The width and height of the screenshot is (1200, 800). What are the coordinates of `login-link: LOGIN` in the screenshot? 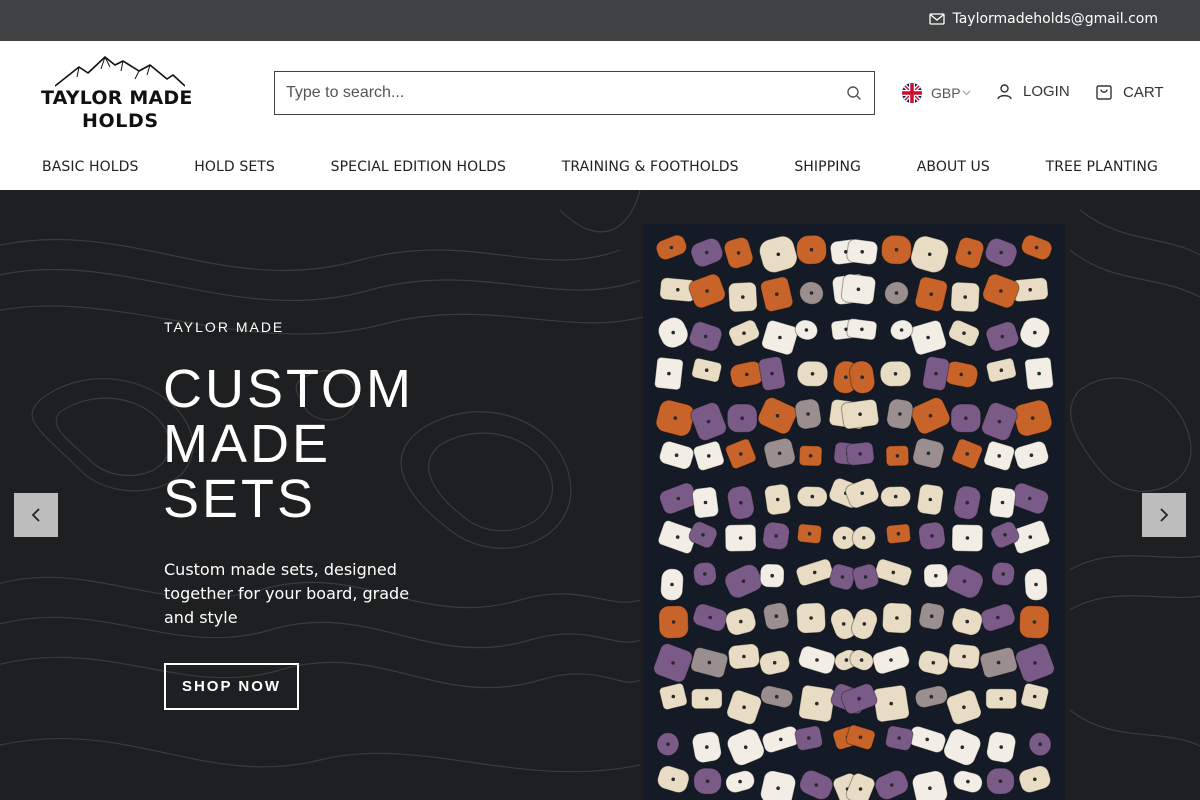 It's located at (1033, 91).